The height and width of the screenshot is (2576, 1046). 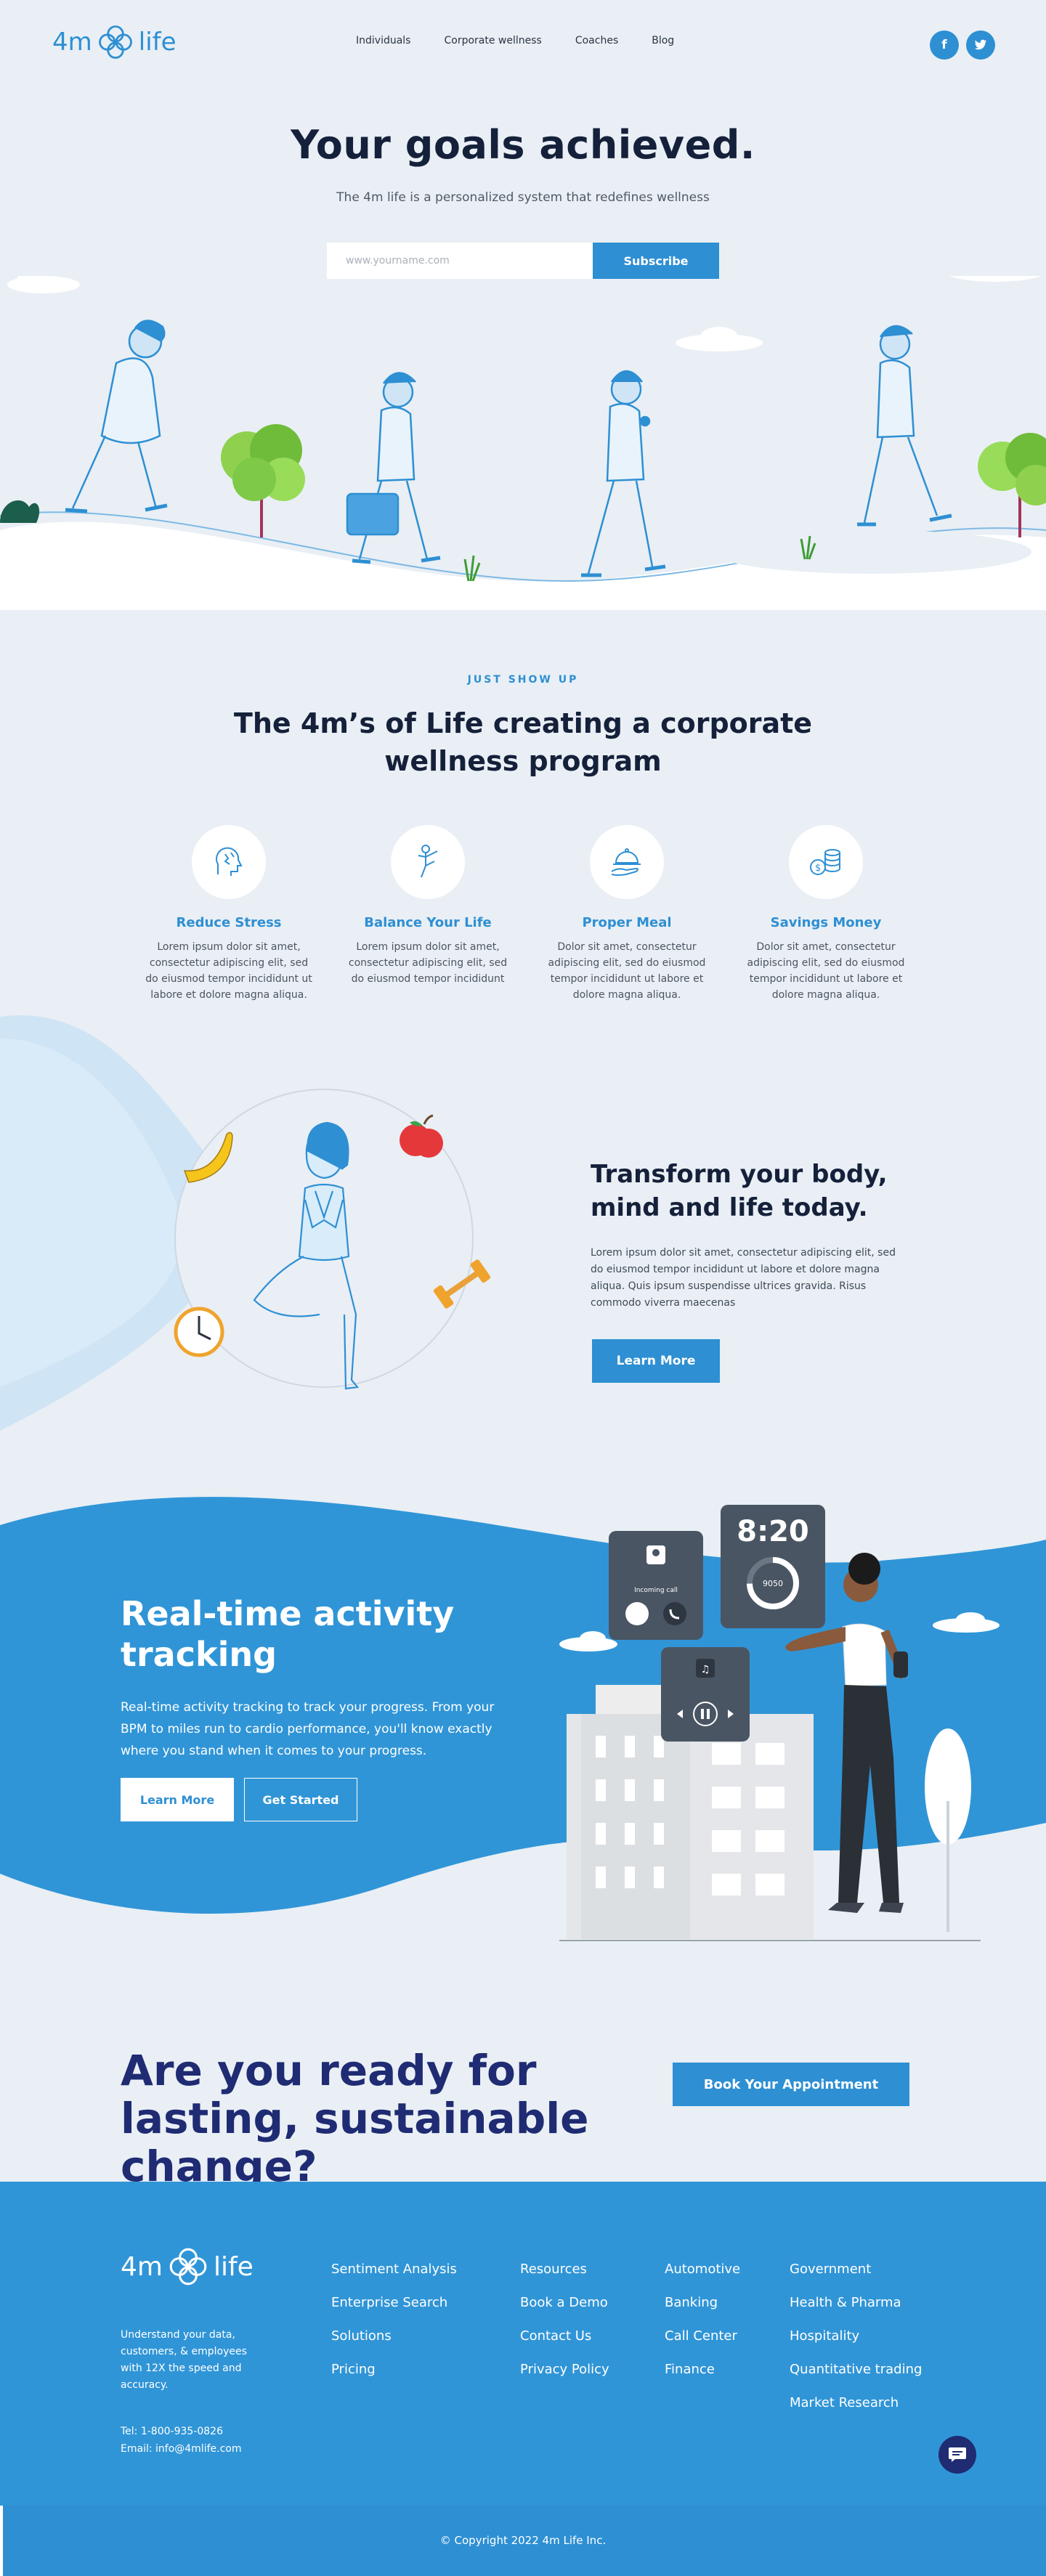 I want to click on section-eyebrow: JUST SHOW UP, so click(x=523, y=680).